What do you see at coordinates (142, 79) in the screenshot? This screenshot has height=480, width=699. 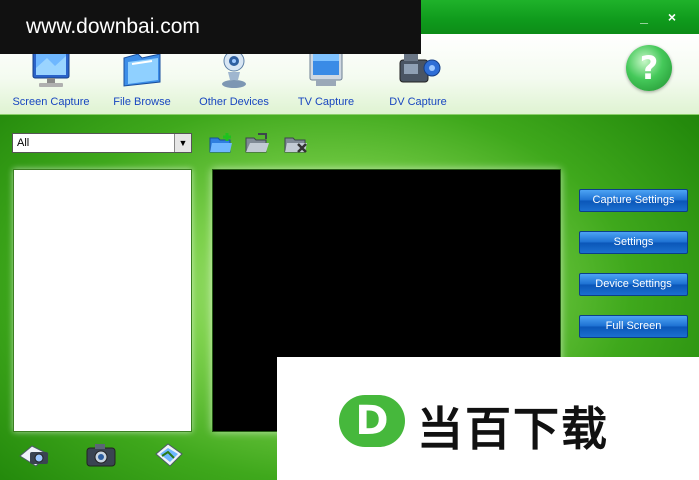 I see `file-browse-button: File Browse` at bounding box center [142, 79].